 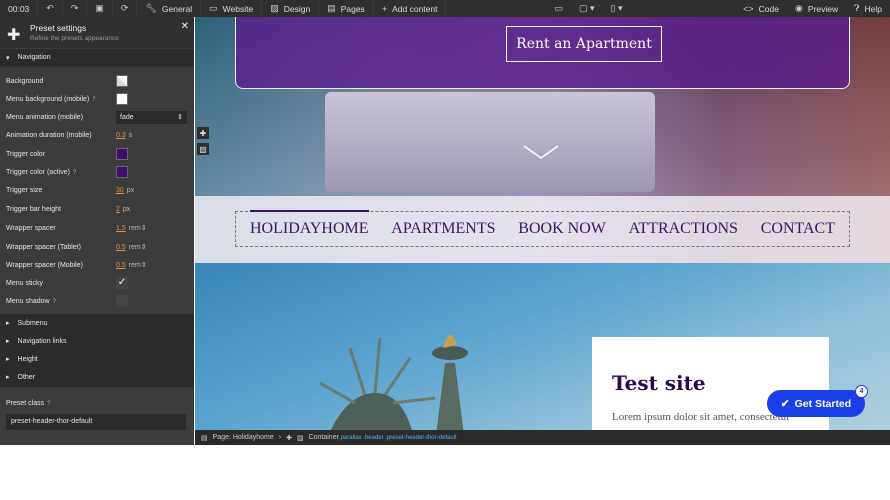 What do you see at coordinates (323, 437) in the screenshot?
I see `container-label: Container` at bounding box center [323, 437].